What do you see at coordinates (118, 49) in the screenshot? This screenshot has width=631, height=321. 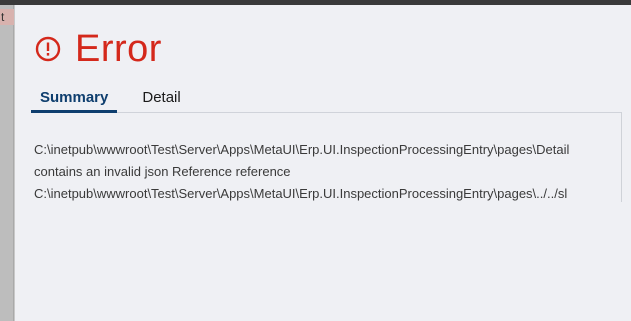 I see `page-title: Error` at bounding box center [118, 49].